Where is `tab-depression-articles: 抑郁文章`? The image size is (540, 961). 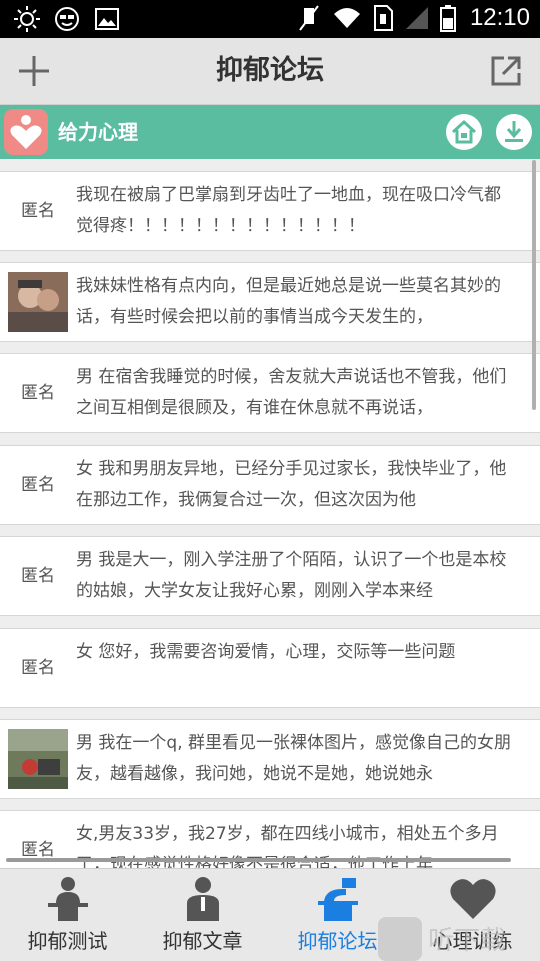
tab-depression-articles: 抑郁文章 is located at coordinates (202, 915).